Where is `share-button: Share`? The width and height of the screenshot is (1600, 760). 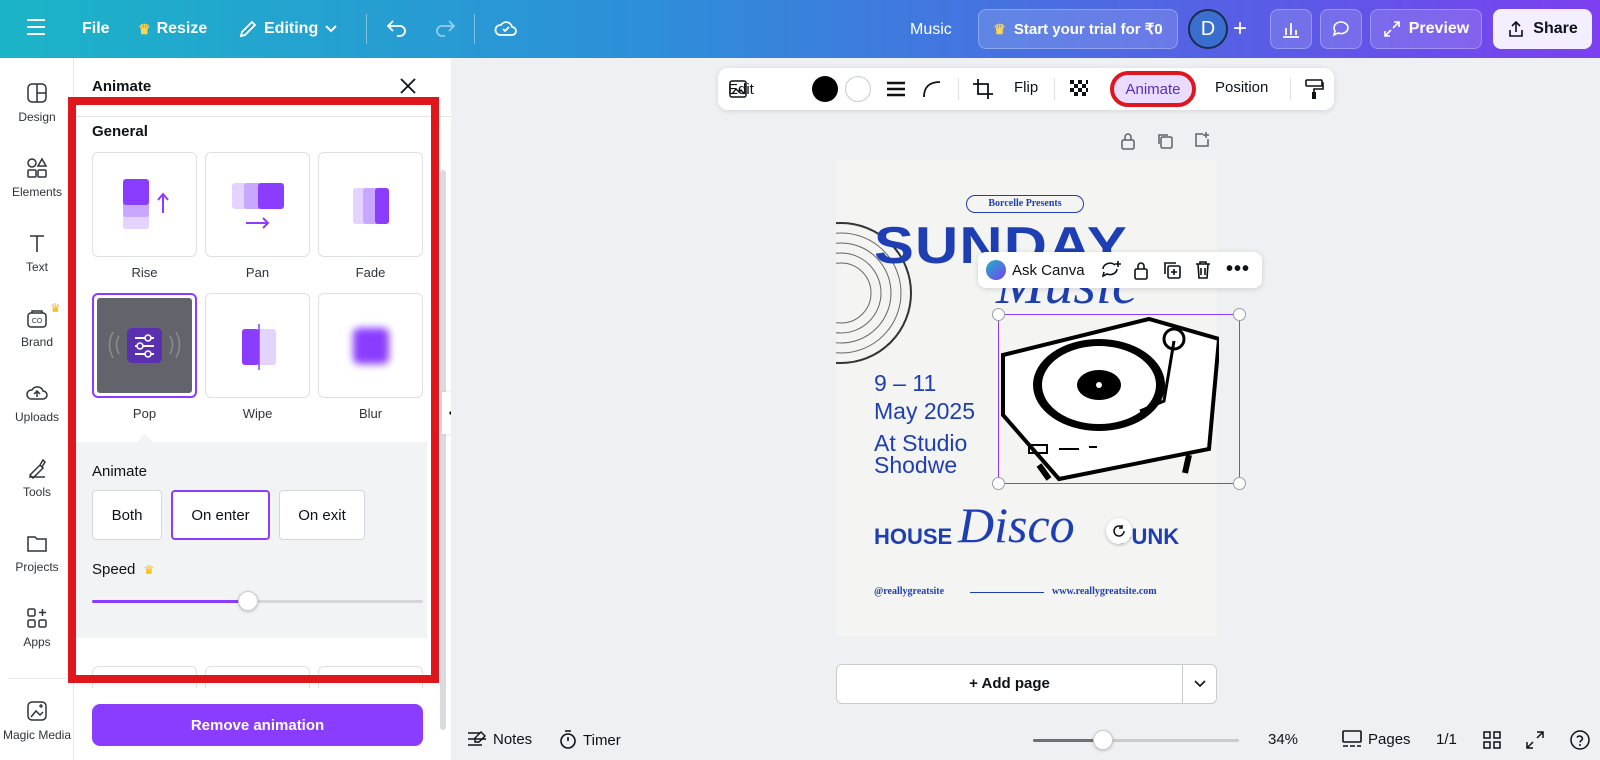
share-button: Share is located at coordinates (1542, 29).